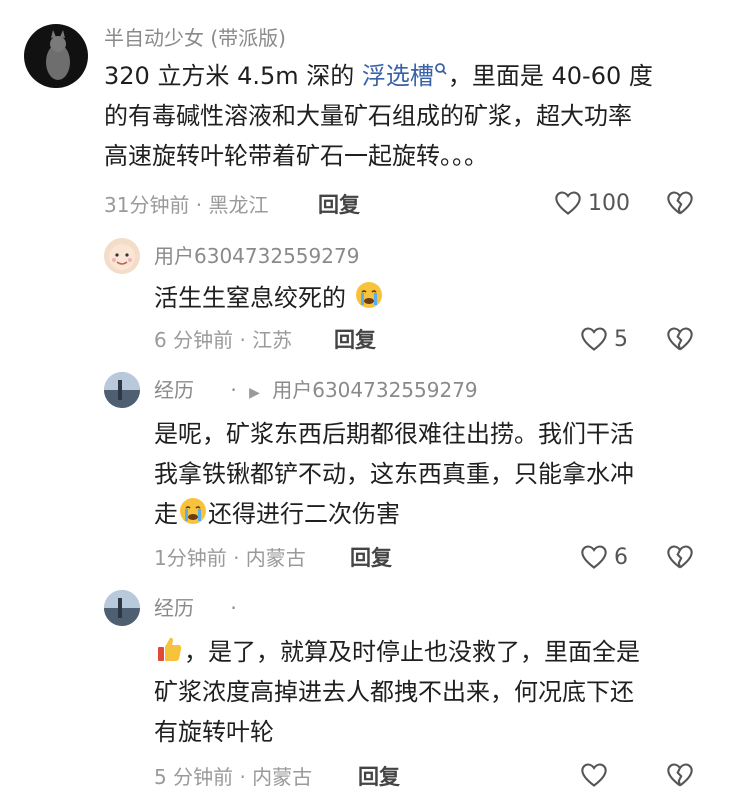 The height and width of the screenshot is (793, 741). I want to click on baby-face-icon, so click(122, 257).